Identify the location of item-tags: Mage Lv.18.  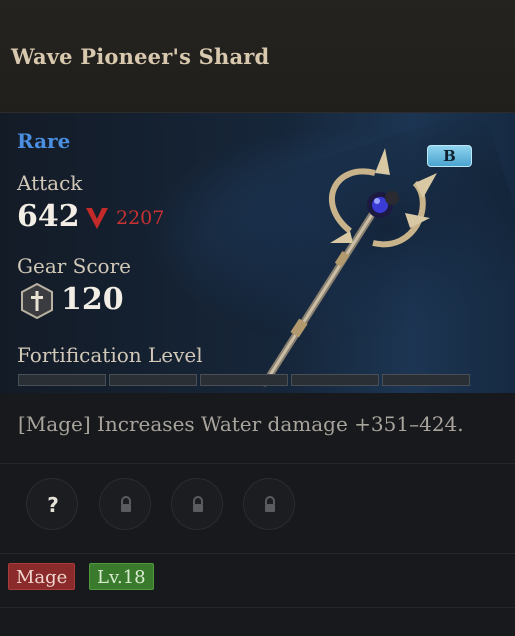
(257, 580).